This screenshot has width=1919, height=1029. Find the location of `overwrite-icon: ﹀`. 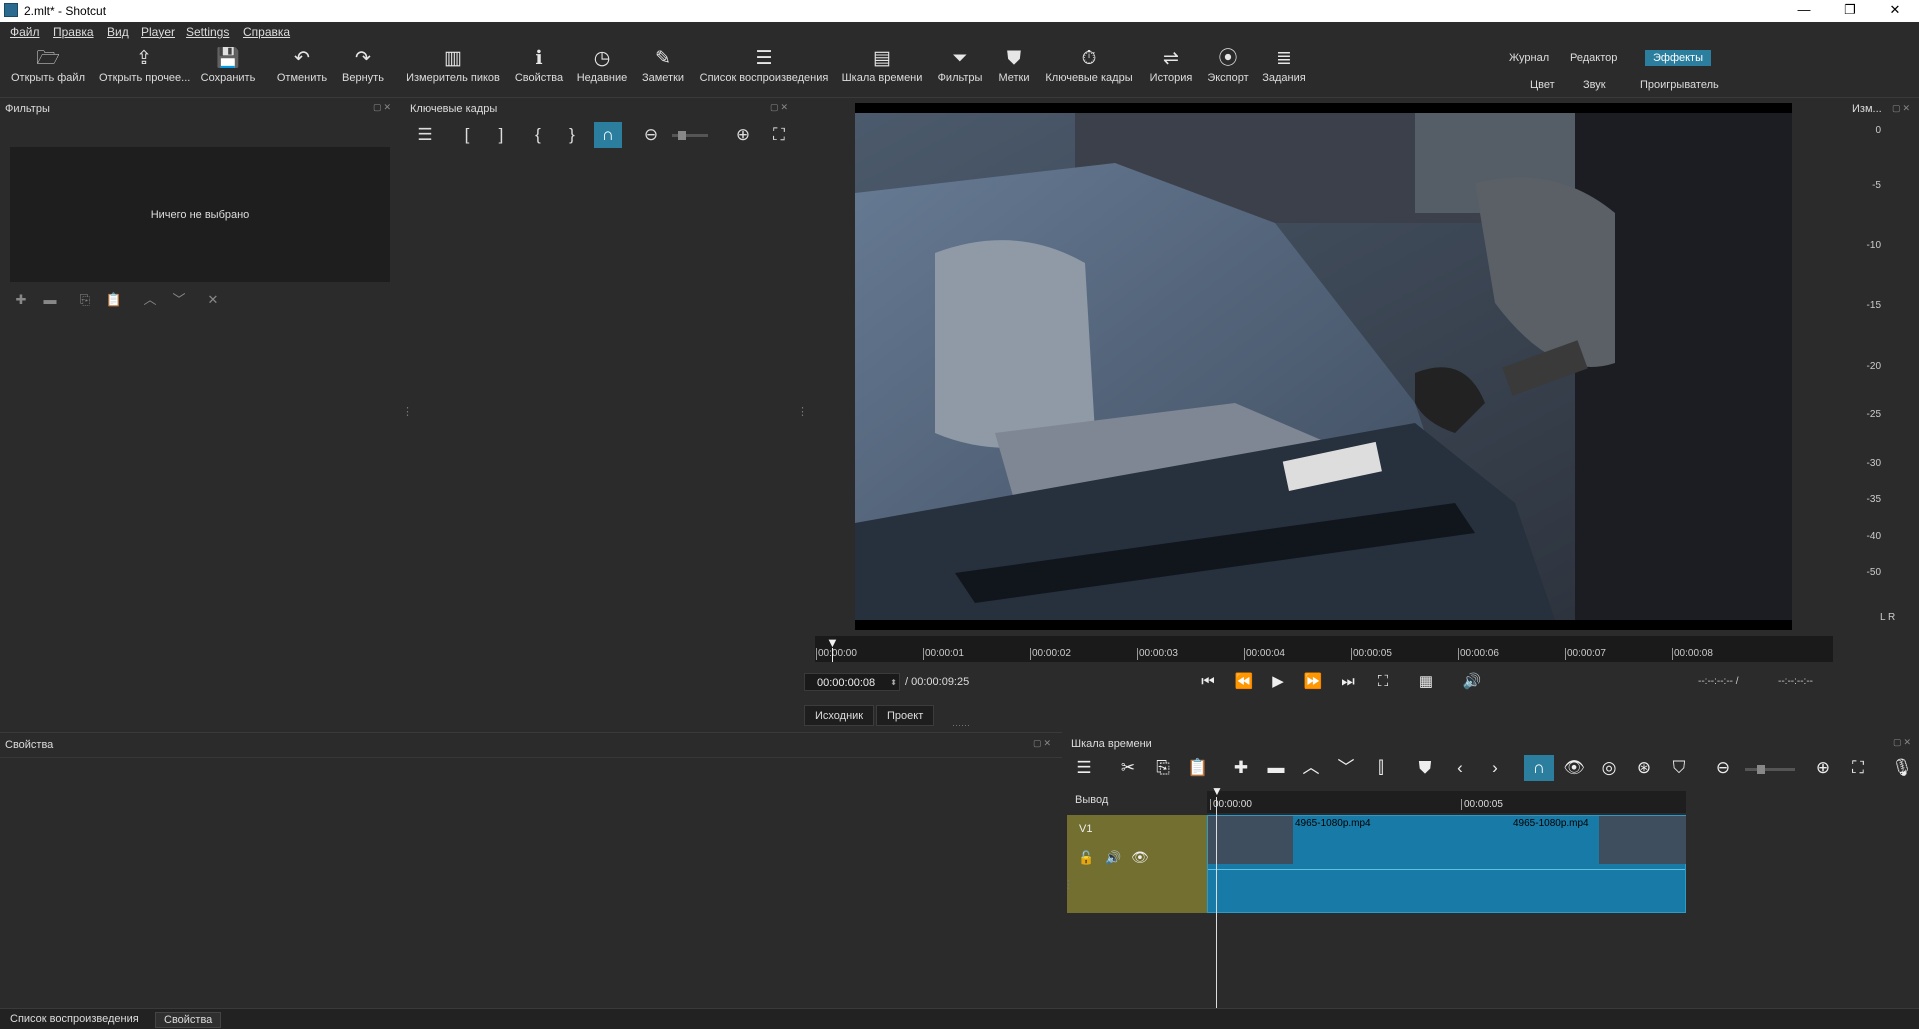

overwrite-icon: ﹀ is located at coordinates (1346, 768).